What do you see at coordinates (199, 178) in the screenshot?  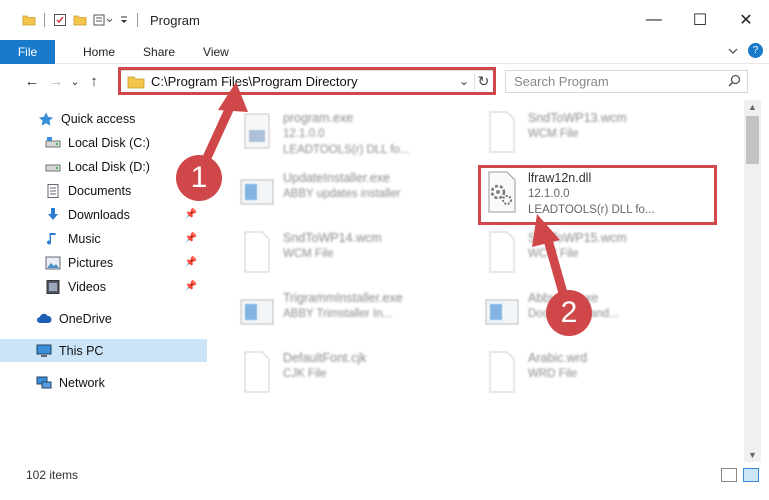 I see `callout-badge-1: 1` at bounding box center [199, 178].